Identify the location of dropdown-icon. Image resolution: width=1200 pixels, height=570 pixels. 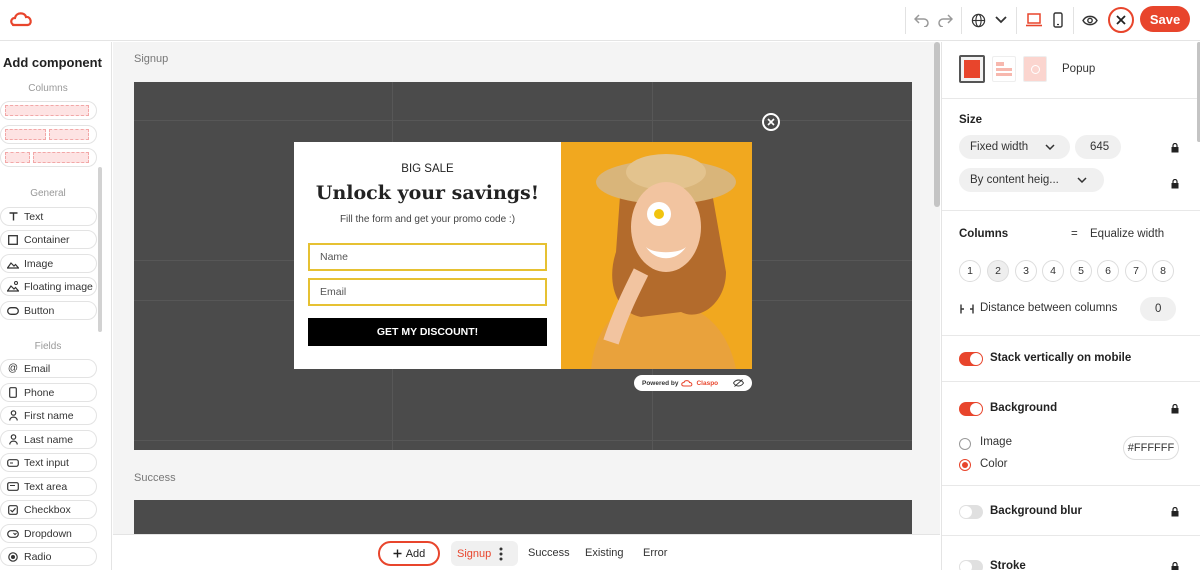
(13, 533).